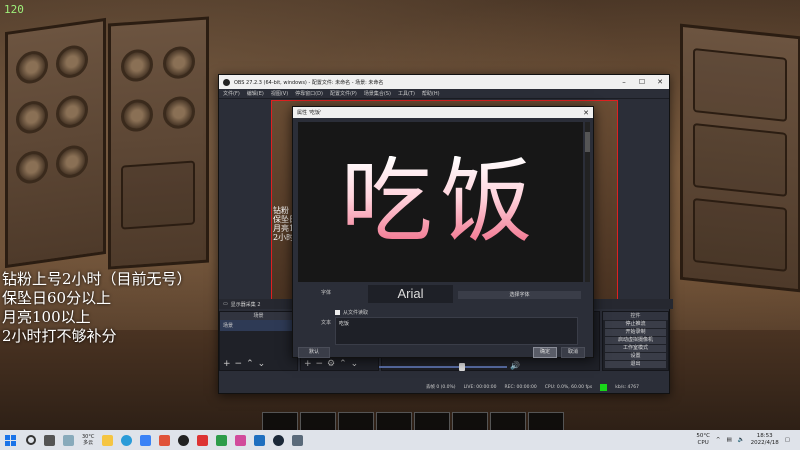 Image resolution: width=800 pixels, height=450 pixels. I want to click on settings-button: 设置, so click(635, 356).